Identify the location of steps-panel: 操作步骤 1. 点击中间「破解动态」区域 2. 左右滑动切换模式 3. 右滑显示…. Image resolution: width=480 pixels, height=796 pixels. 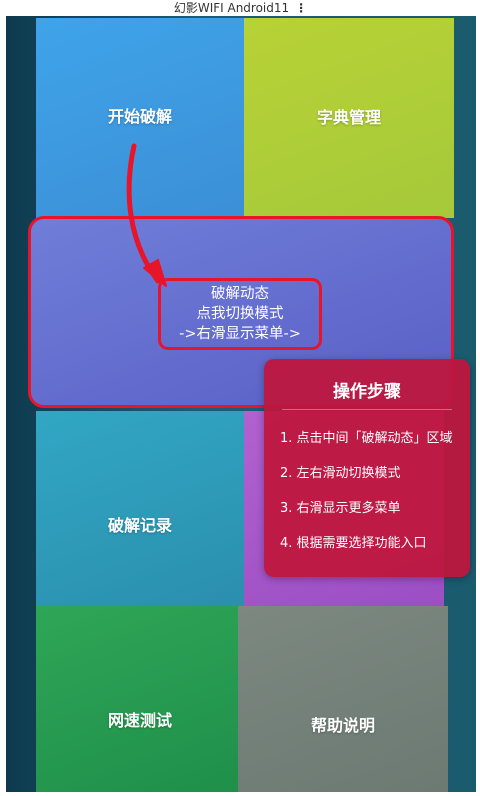
(367, 468).